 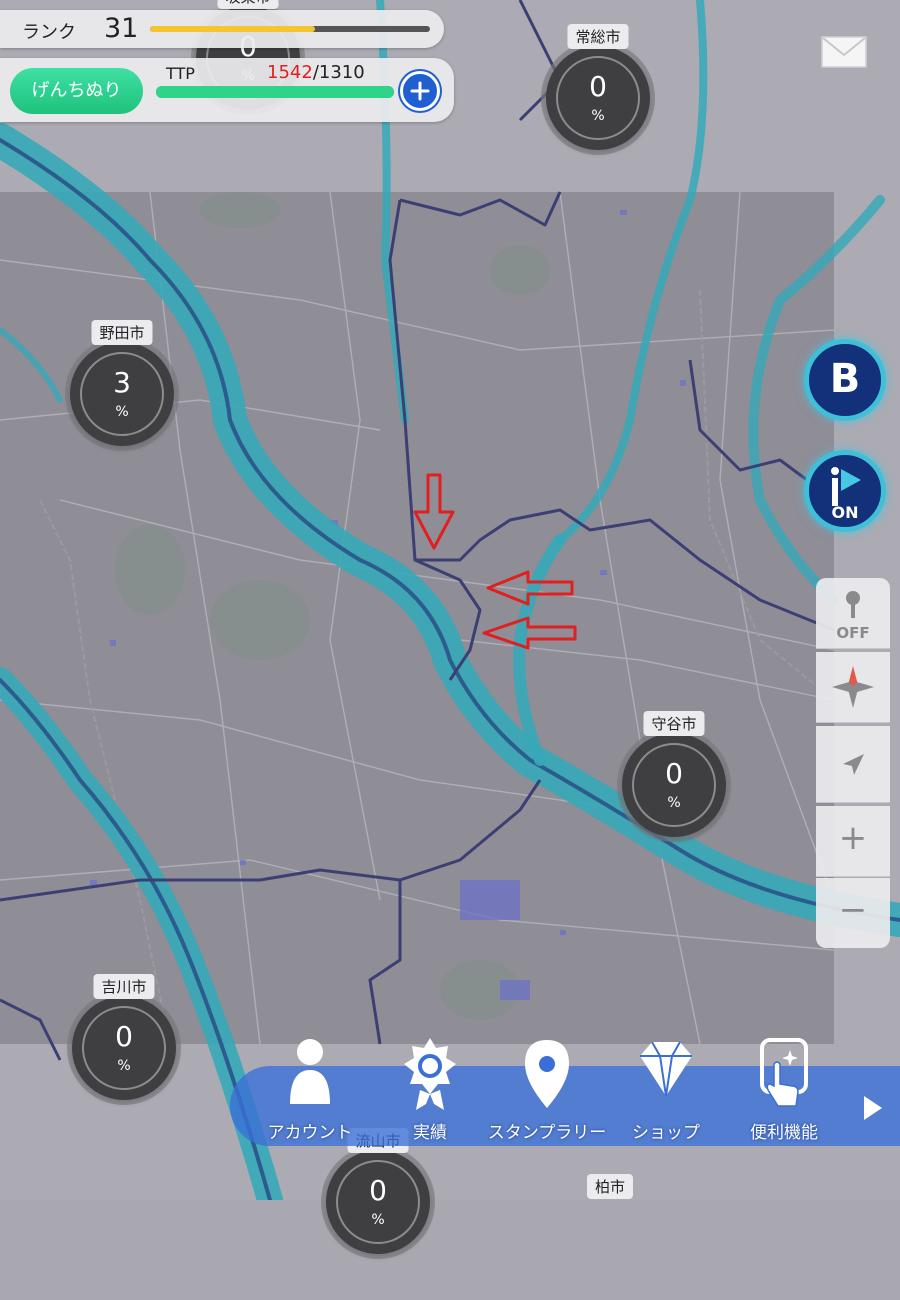 I want to click on city-name: 守谷市, so click(x=674, y=723).